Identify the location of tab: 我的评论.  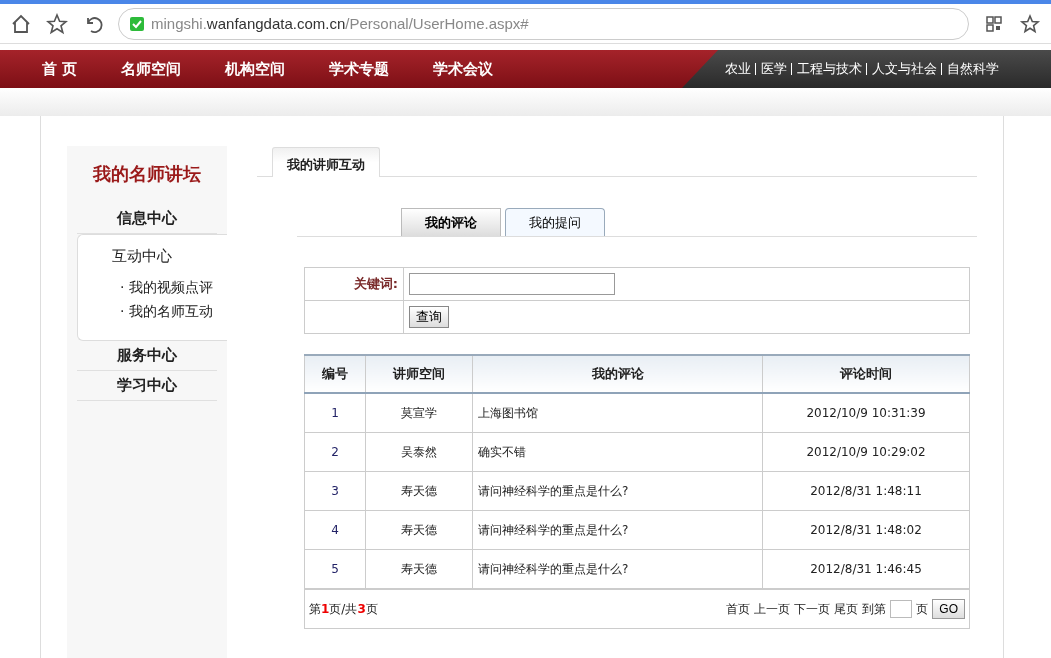
(451, 222).